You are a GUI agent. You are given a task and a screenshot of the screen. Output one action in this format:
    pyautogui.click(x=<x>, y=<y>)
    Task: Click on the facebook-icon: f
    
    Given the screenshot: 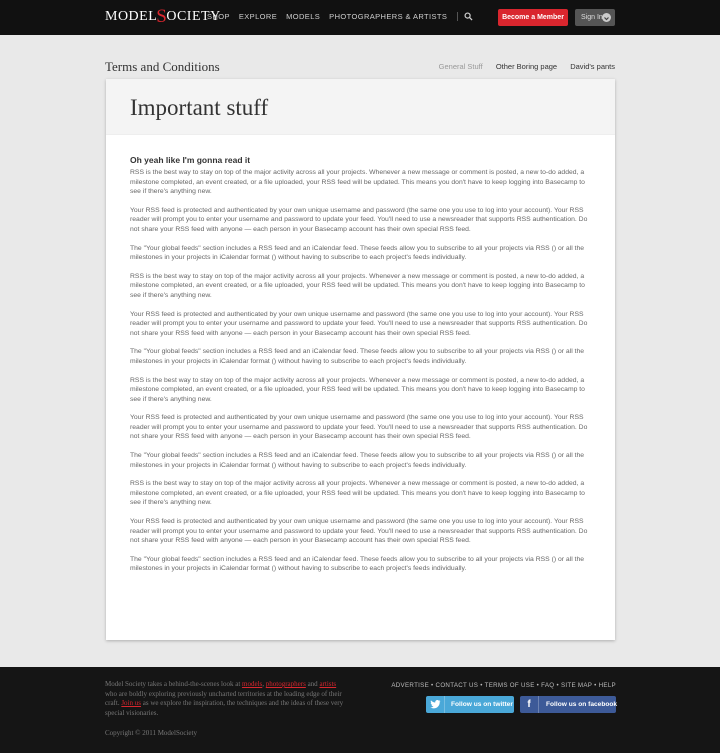 What is the action you would take?
    pyautogui.click(x=529, y=704)
    